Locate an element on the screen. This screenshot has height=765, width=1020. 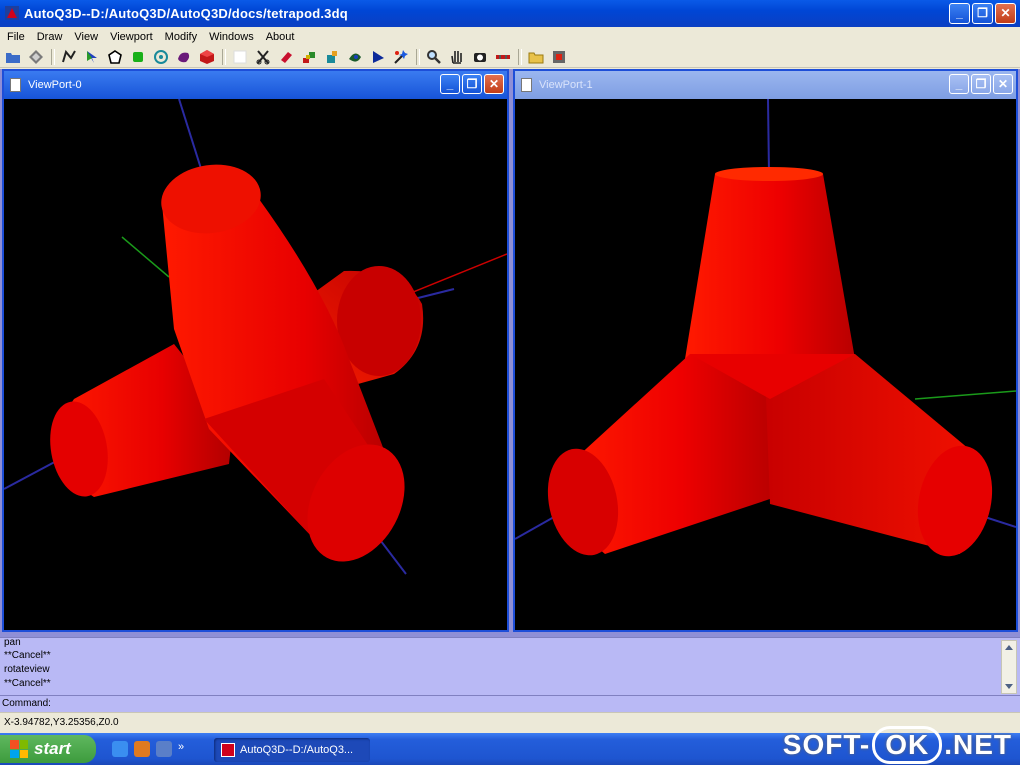
watermark-mid: OK is located at coordinates (907, 745).